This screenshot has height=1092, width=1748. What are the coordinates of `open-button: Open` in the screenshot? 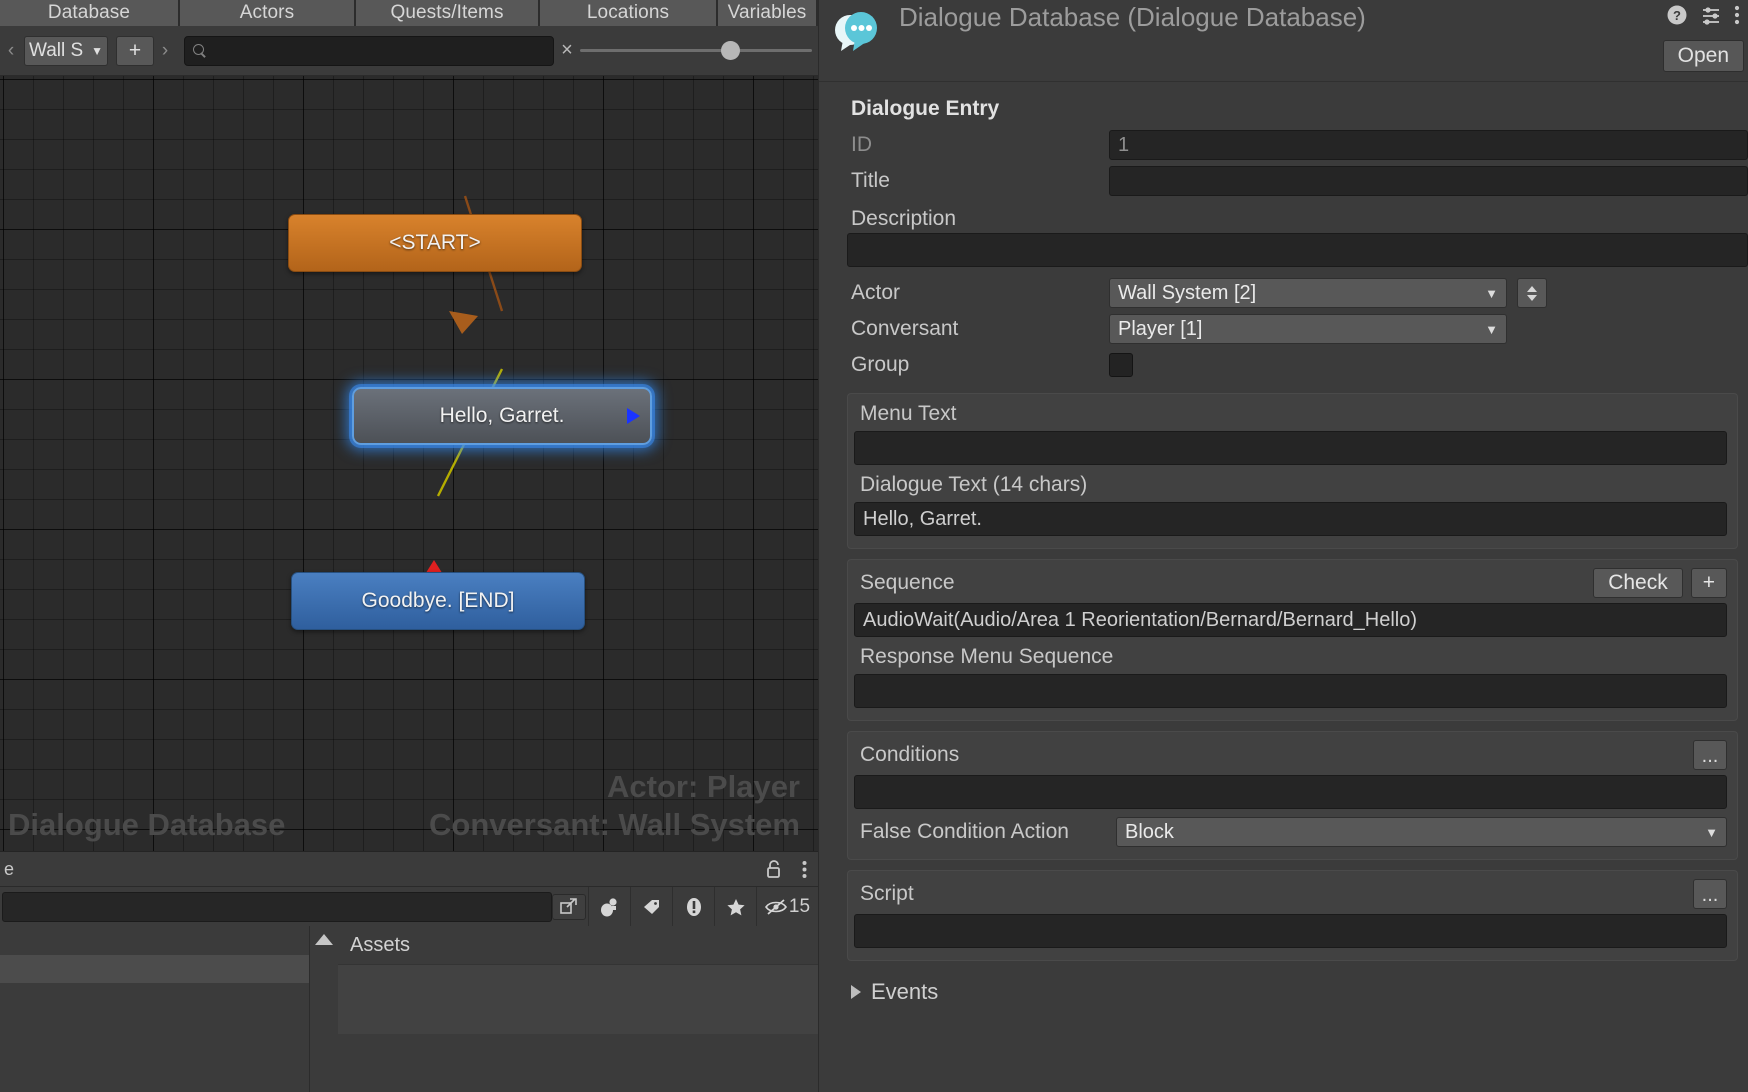 It's located at (1703, 56).